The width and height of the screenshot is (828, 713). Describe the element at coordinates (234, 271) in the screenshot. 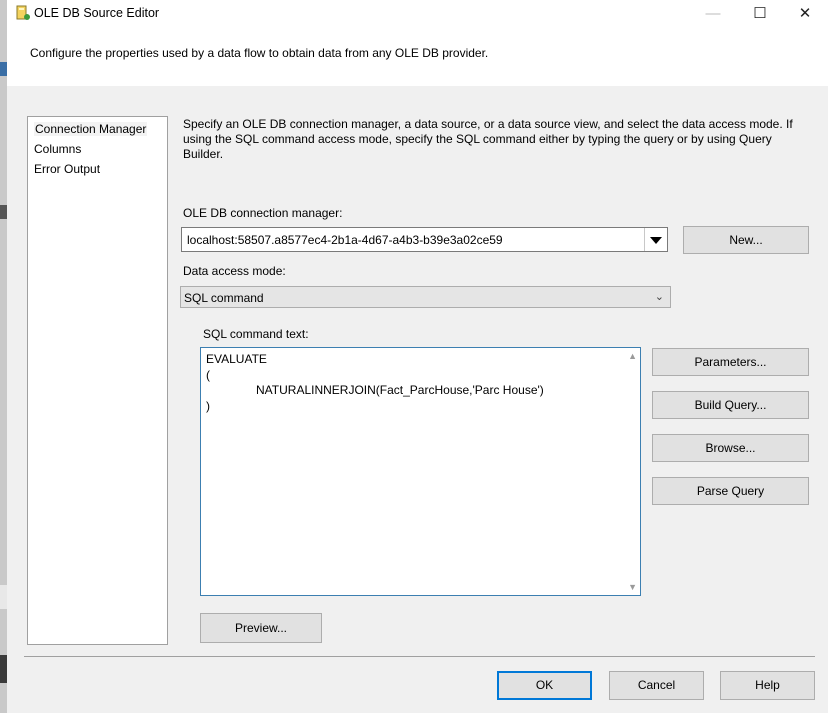

I see `data-access-mode-label: Data access mode:` at that location.